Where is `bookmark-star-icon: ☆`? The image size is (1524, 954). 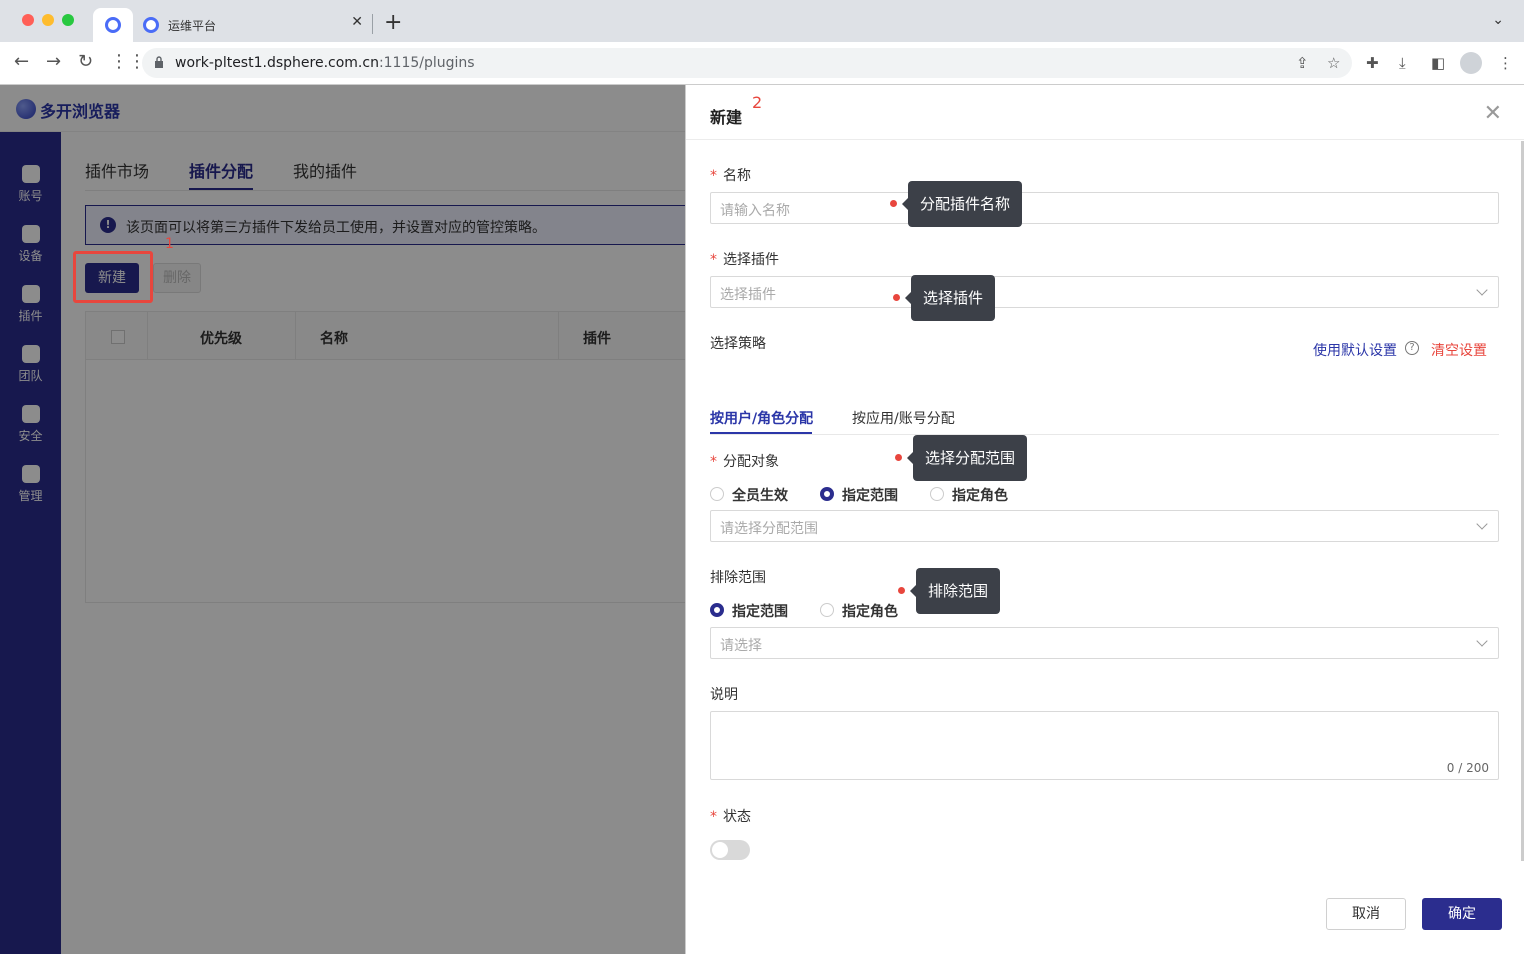
bookmark-star-icon: ☆ is located at coordinates (1333, 63).